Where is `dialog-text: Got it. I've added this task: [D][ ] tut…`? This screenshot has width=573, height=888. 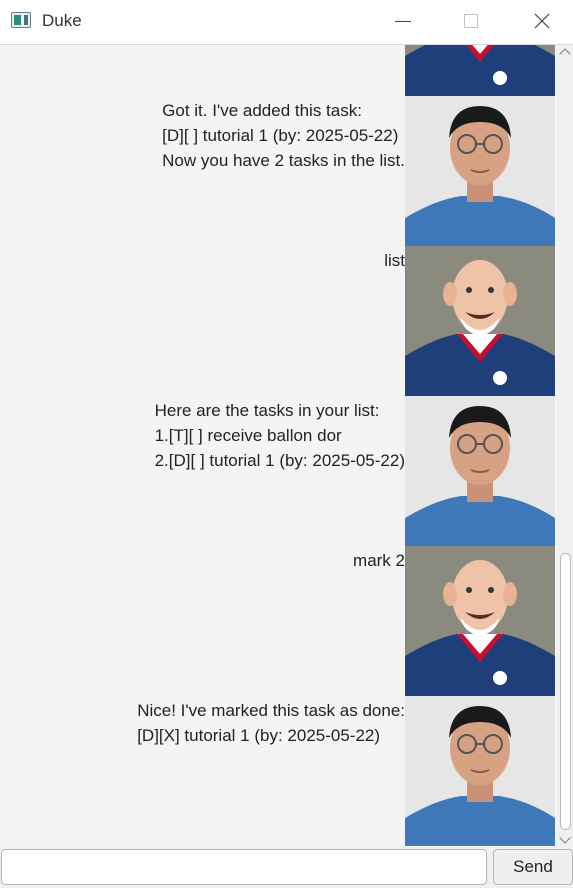
dialog-text: Got it. I've added this task: [D][ ] tut… is located at coordinates (283, 135).